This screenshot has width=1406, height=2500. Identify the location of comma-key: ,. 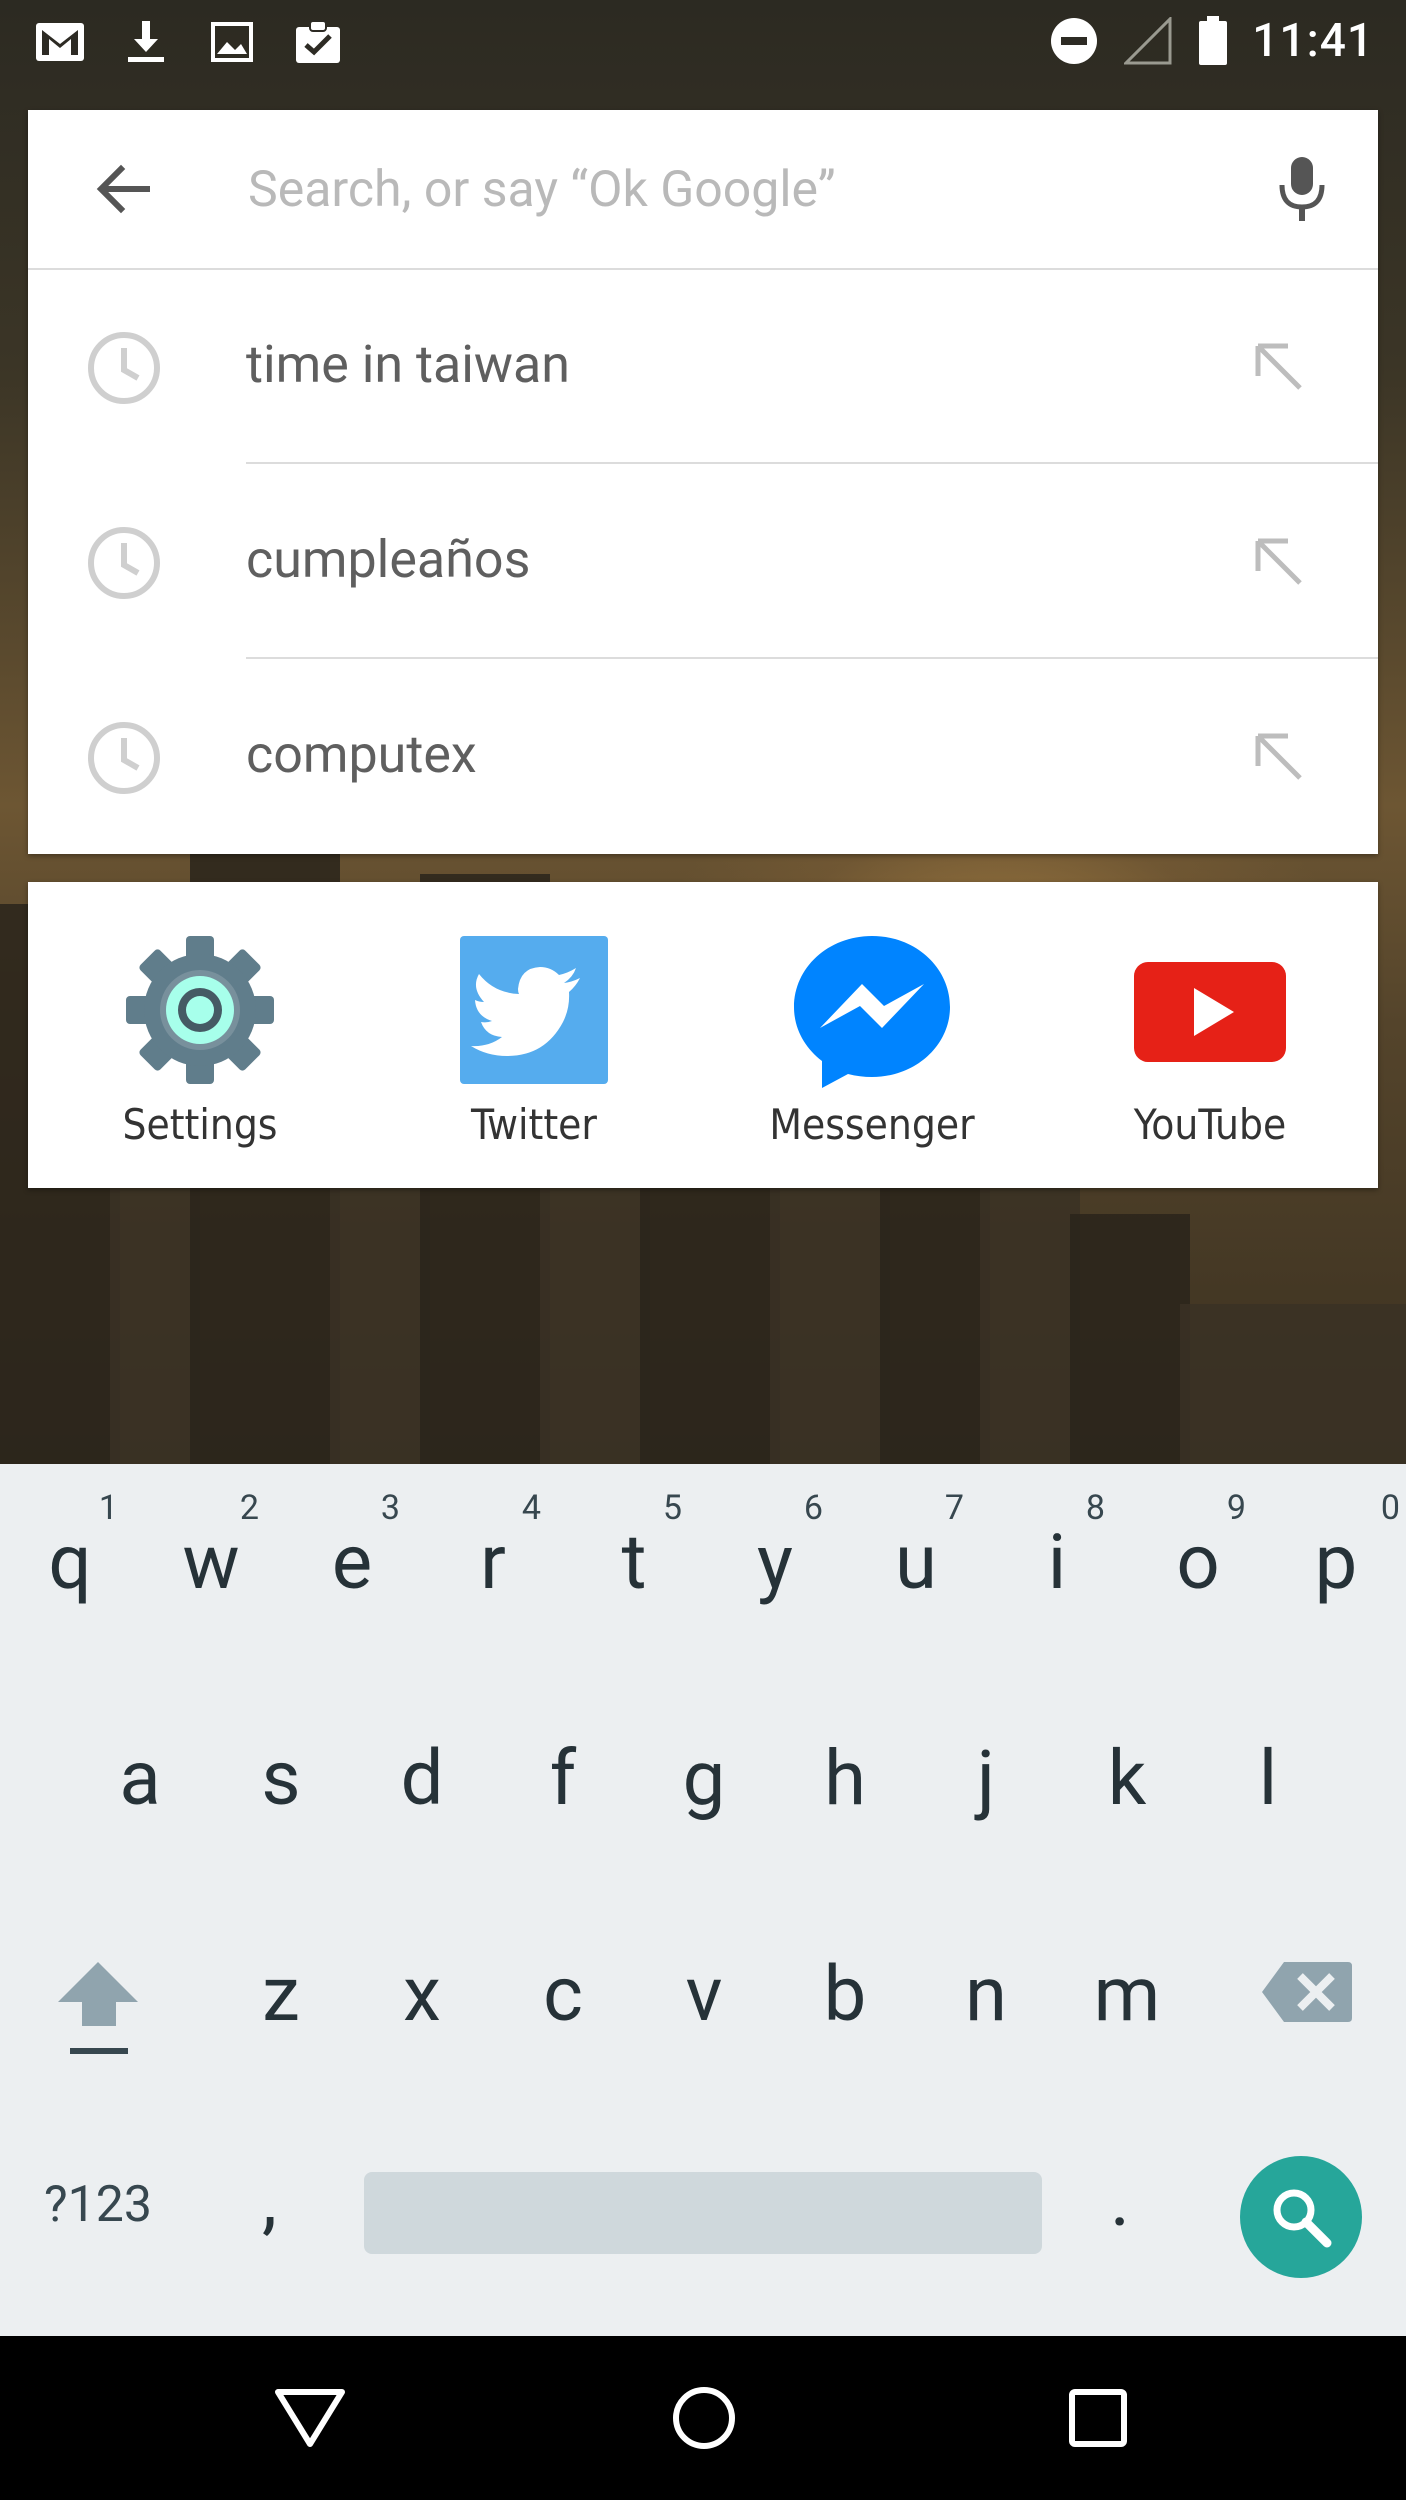
(269, 2199).